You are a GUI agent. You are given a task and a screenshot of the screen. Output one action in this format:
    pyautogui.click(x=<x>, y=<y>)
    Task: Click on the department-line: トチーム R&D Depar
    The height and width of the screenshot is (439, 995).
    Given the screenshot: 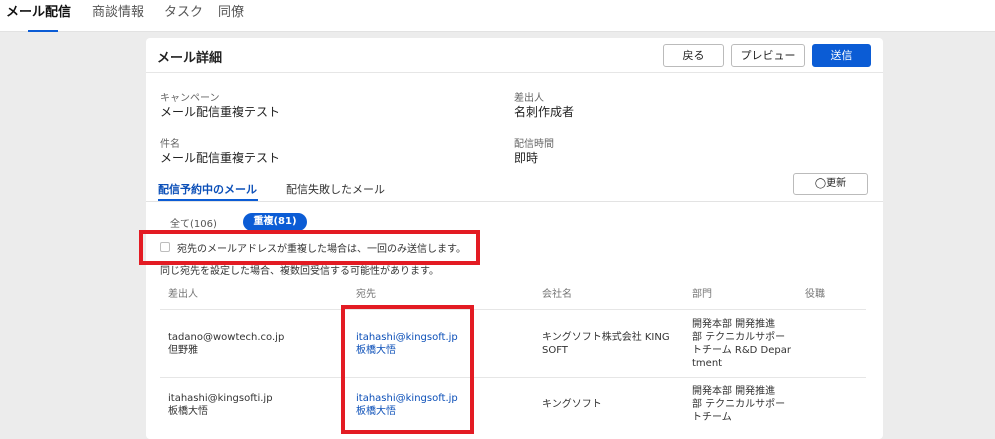 What is the action you would take?
    pyautogui.click(x=741, y=350)
    